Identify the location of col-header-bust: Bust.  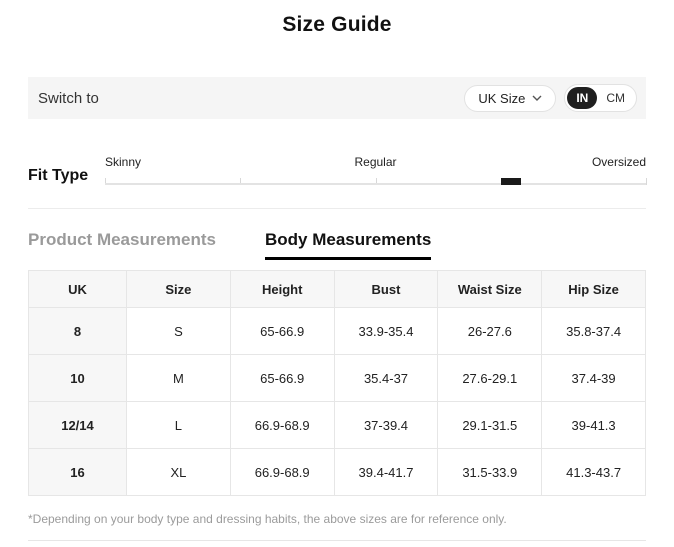
(386, 289).